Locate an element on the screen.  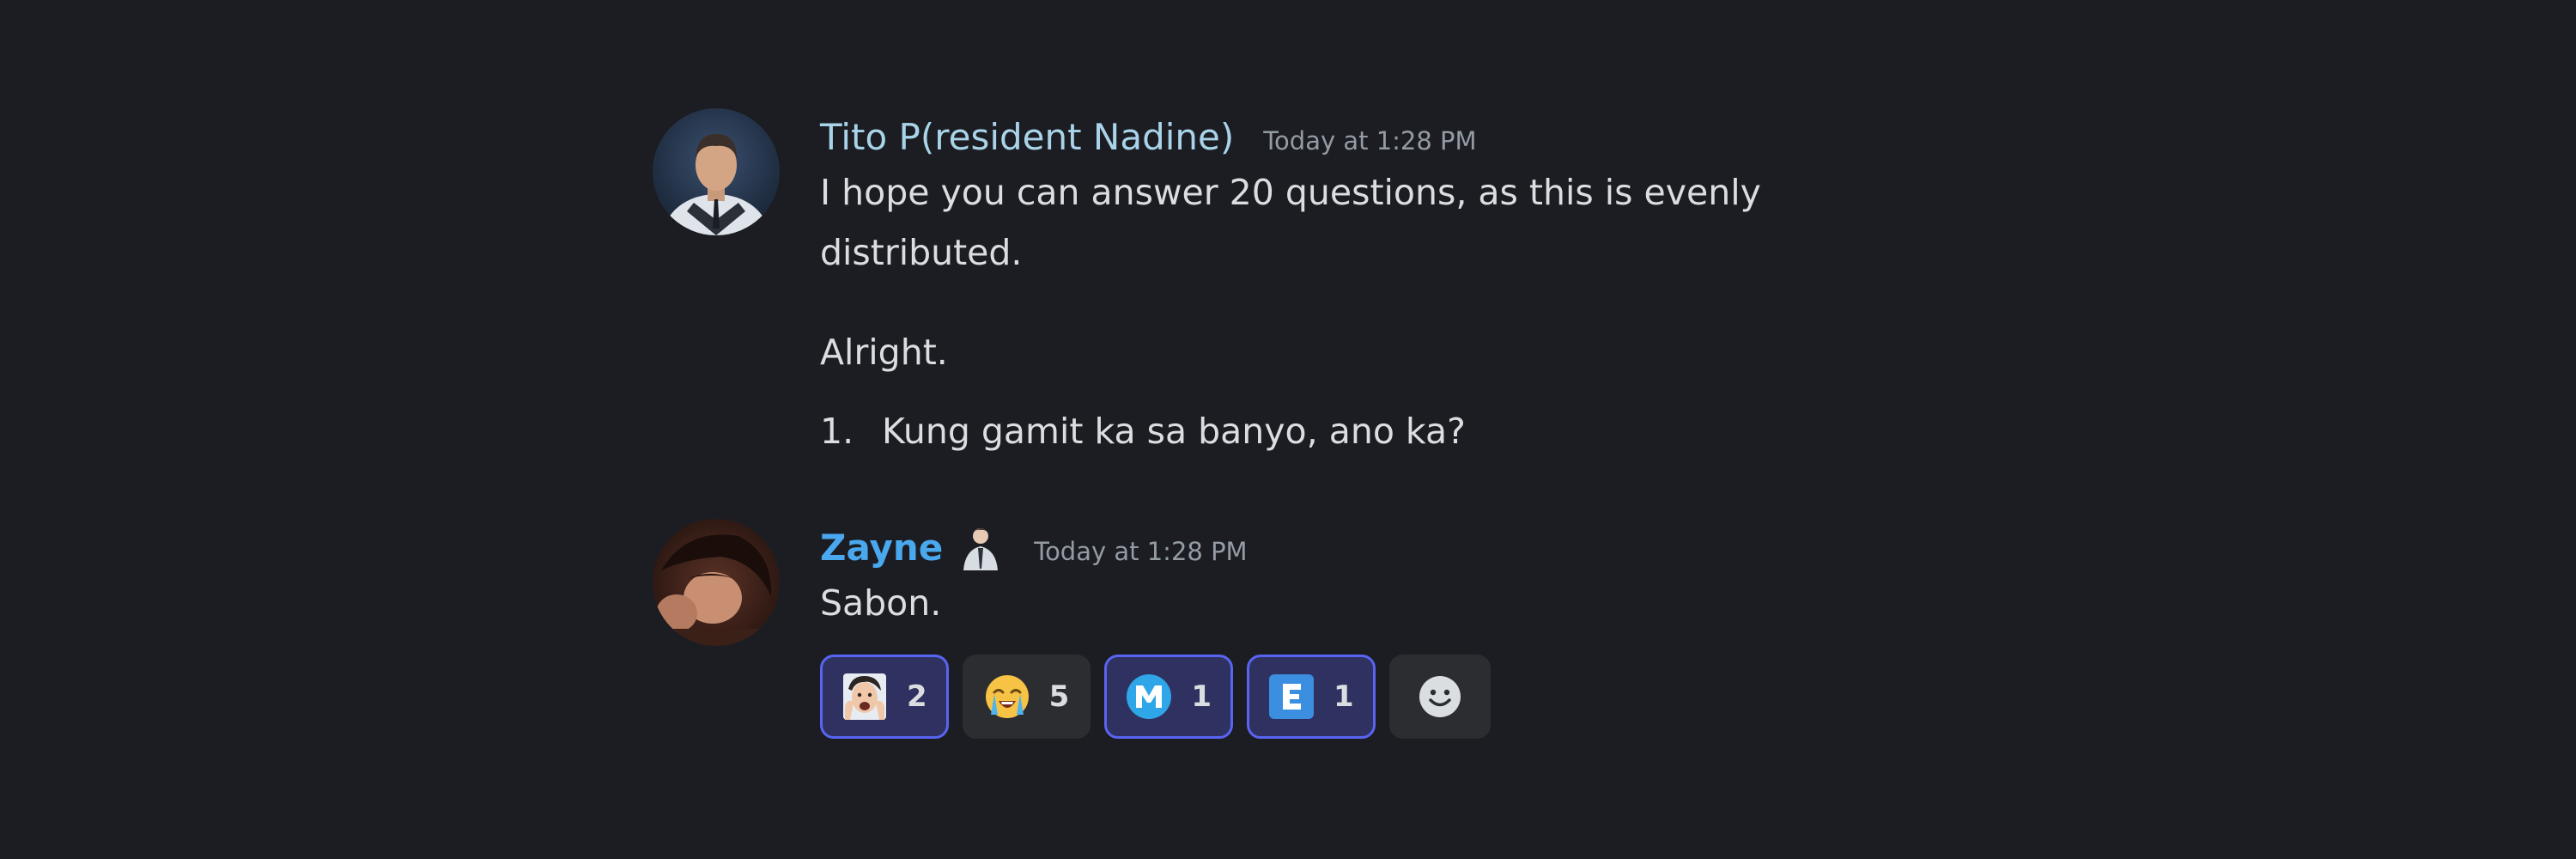
person-figure-icon is located at coordinates (980, 548).